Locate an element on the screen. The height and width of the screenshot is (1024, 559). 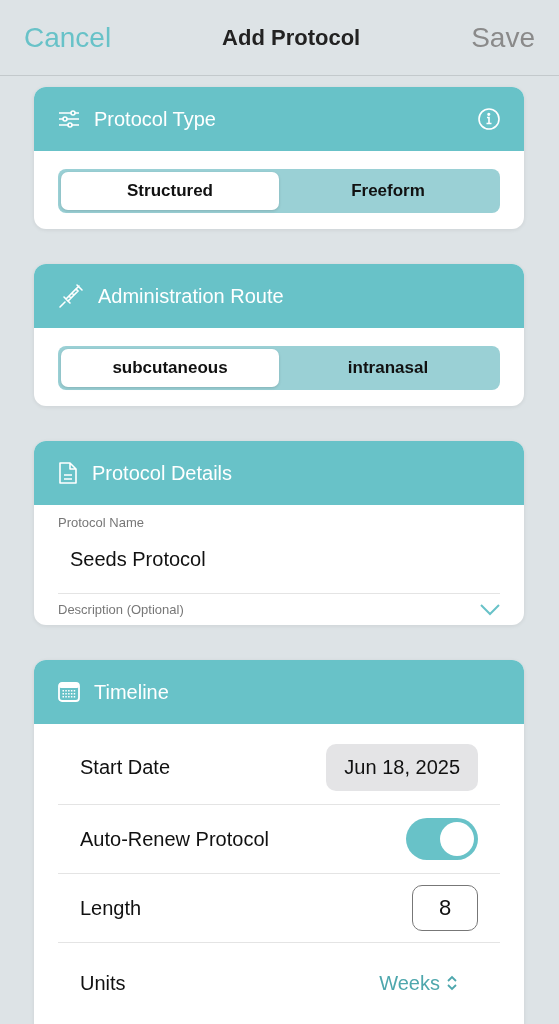
document-icon is located at coordinates (68, 473).